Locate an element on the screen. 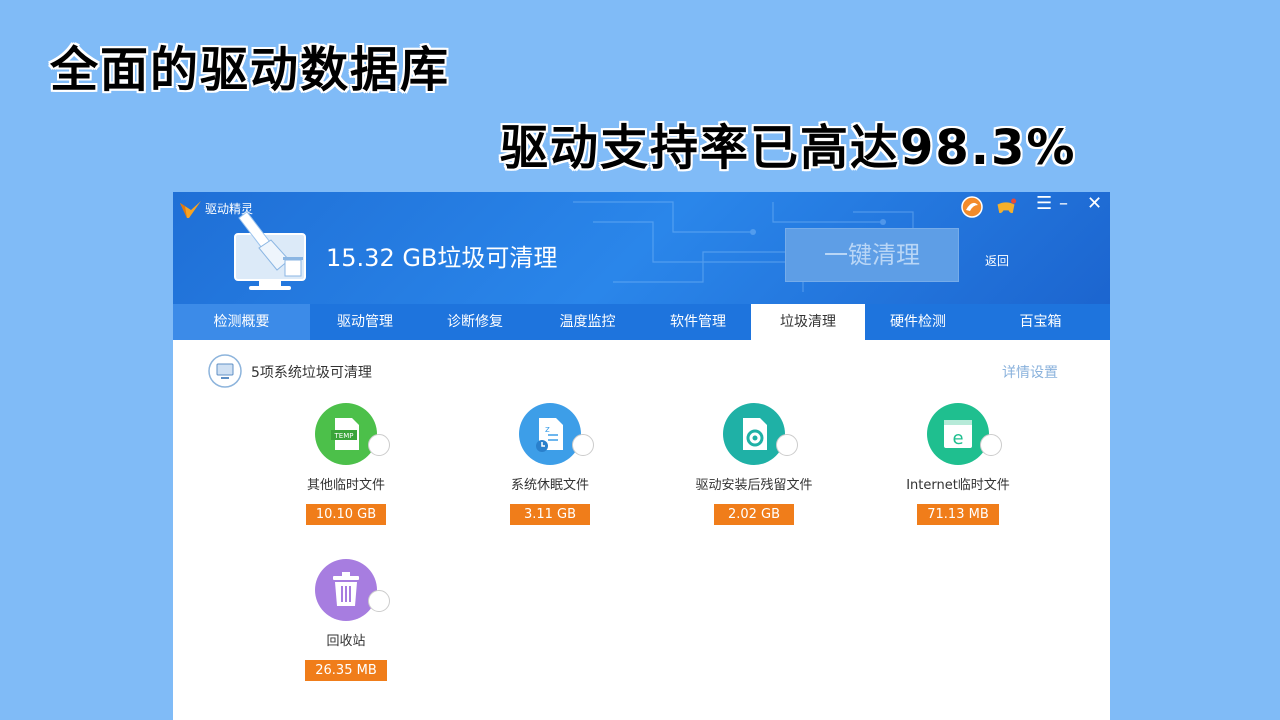 Image resolution: width=1280 pixels, height=720 pixels. tab-hardware: 硬件检测 is located at coordinates (918, 322).